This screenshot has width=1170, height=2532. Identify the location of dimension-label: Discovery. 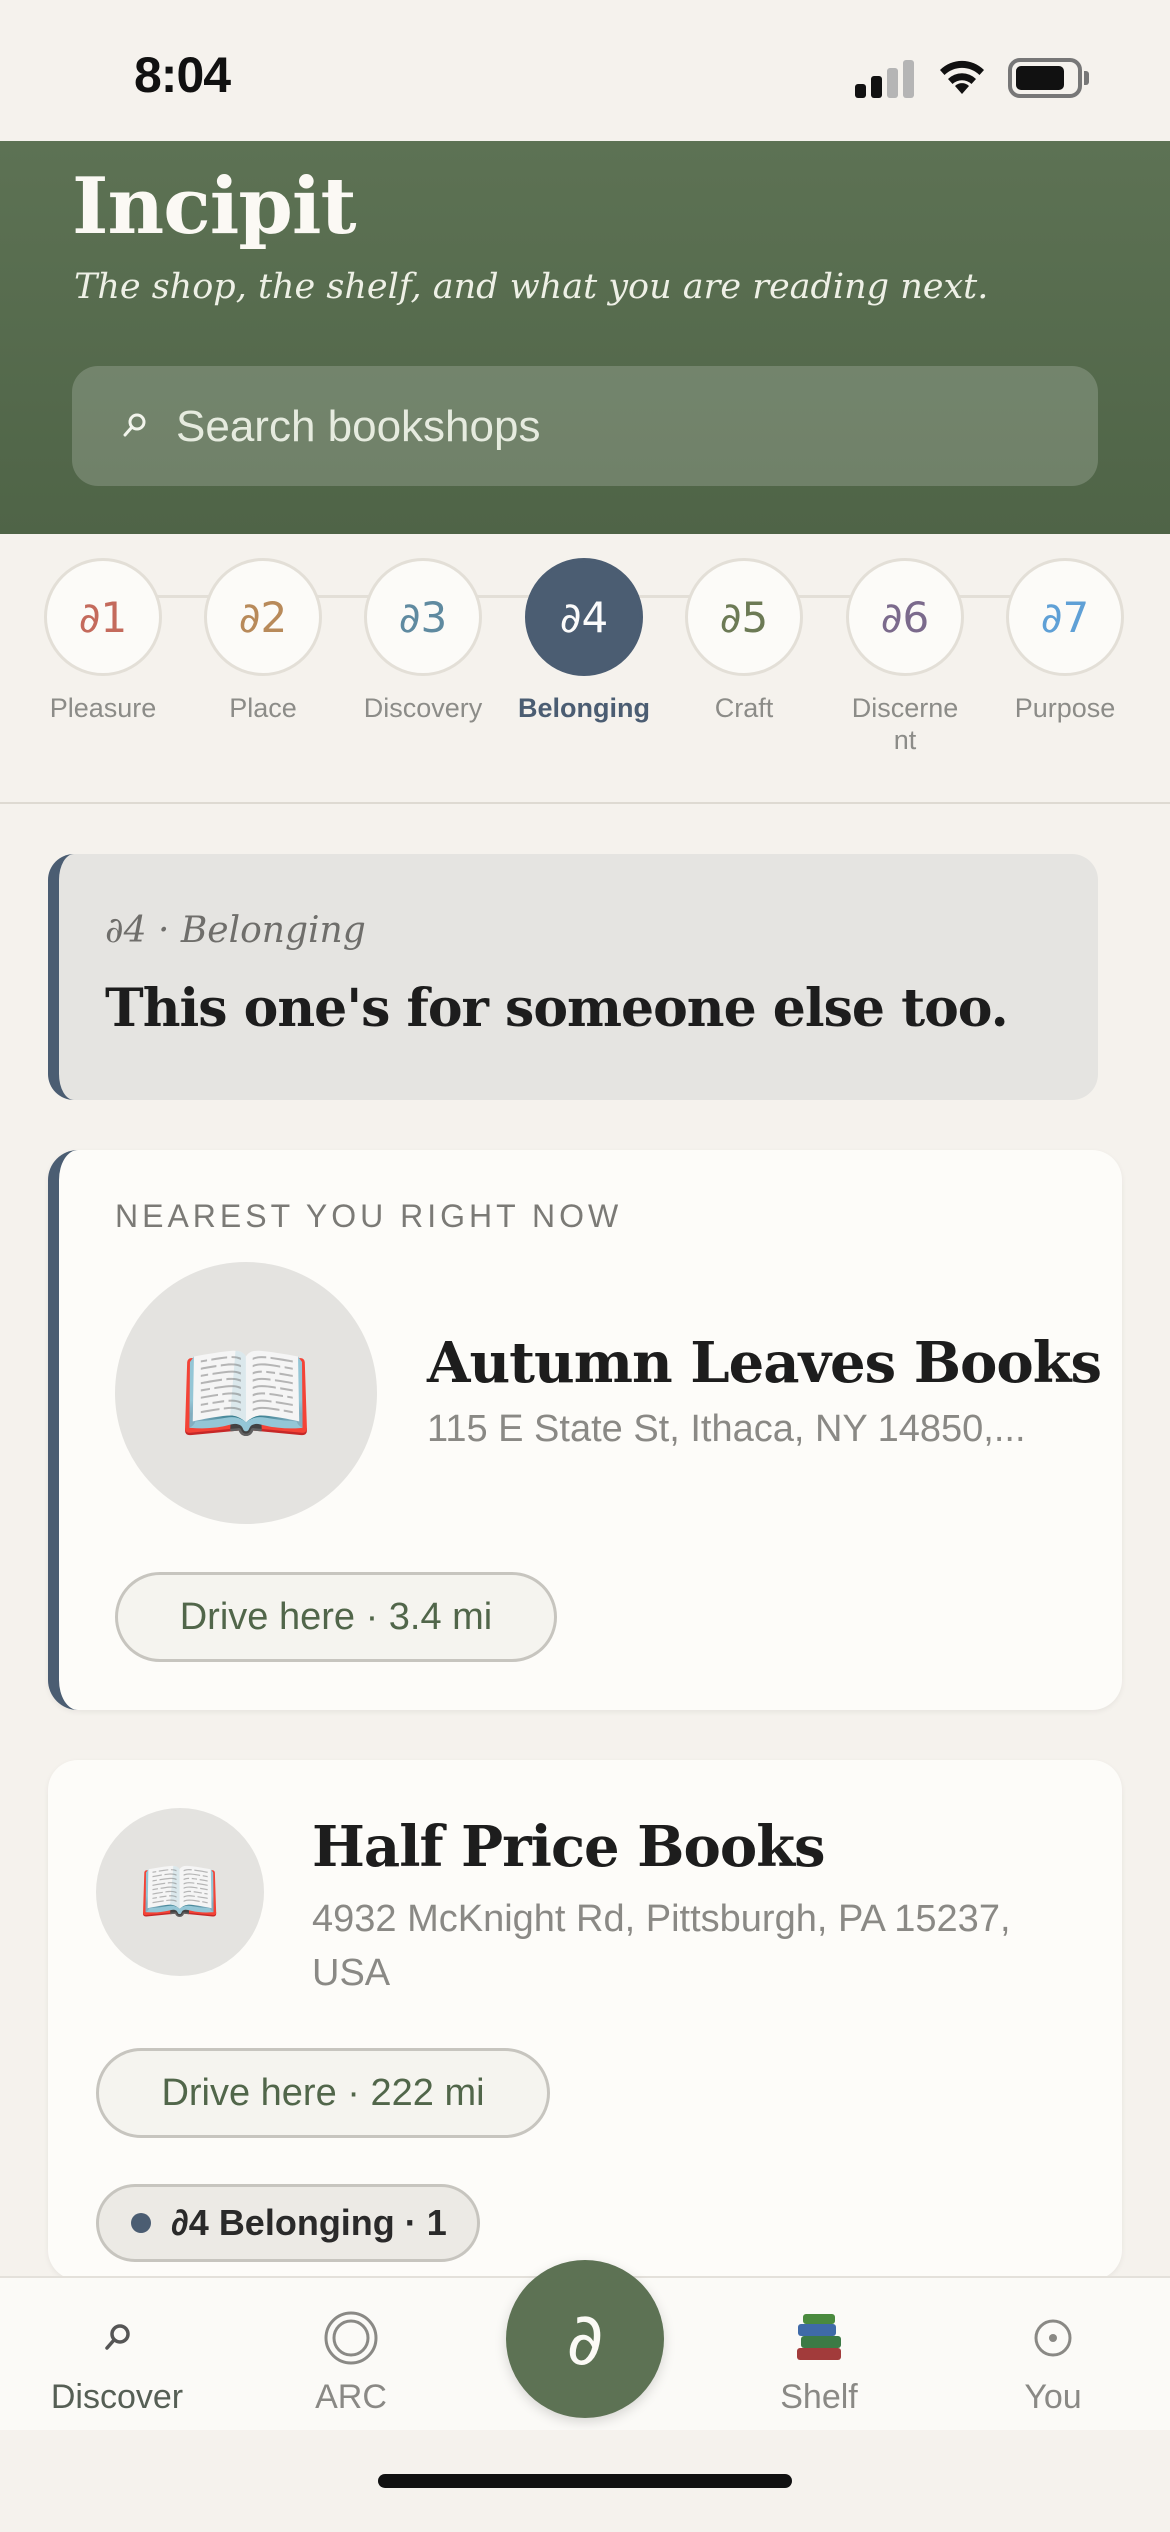
(423, 708).